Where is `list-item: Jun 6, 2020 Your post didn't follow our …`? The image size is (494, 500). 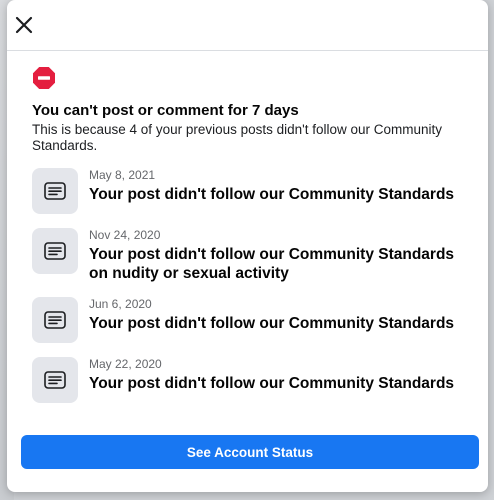
list-item: Jun 6, 2020 Your post didn't follow our … is located at coordinates (253, 320).